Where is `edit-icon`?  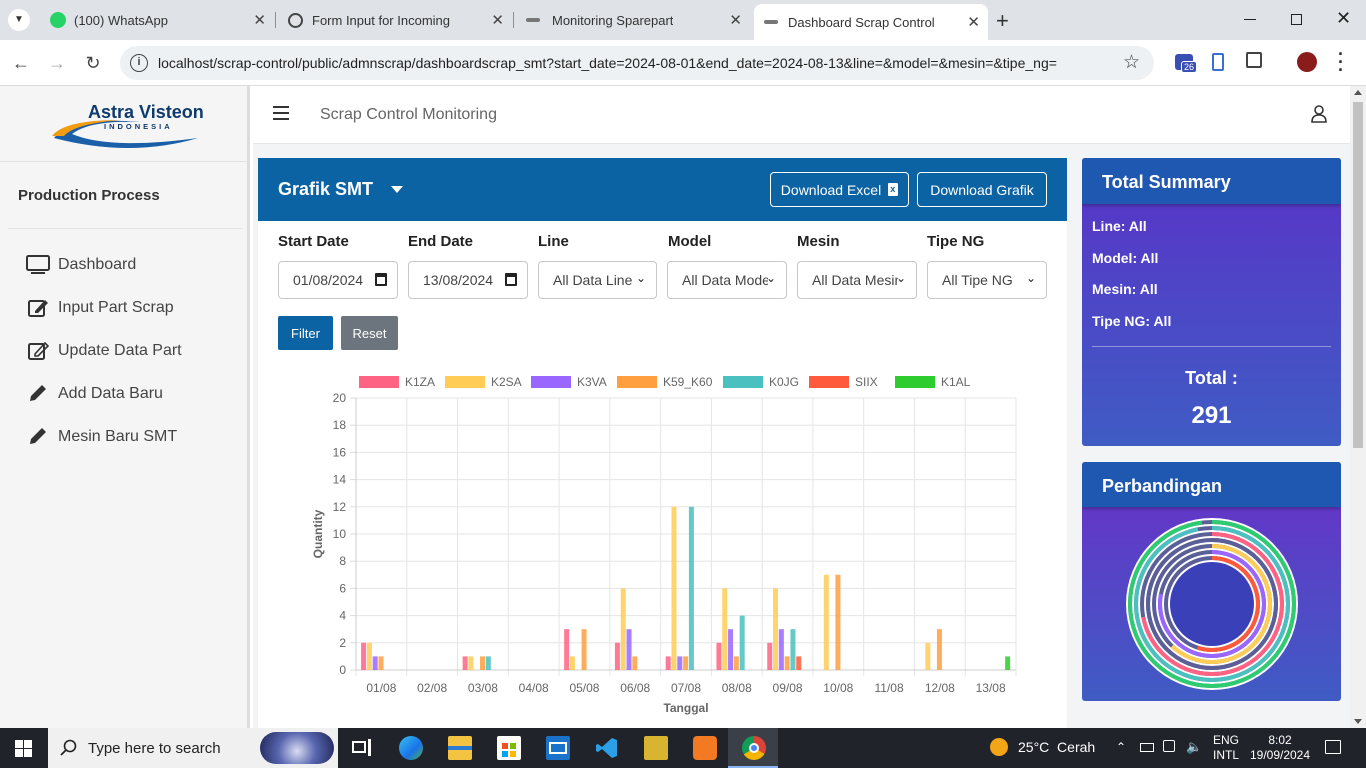
edit-icon is located at coordinates (38, 308).